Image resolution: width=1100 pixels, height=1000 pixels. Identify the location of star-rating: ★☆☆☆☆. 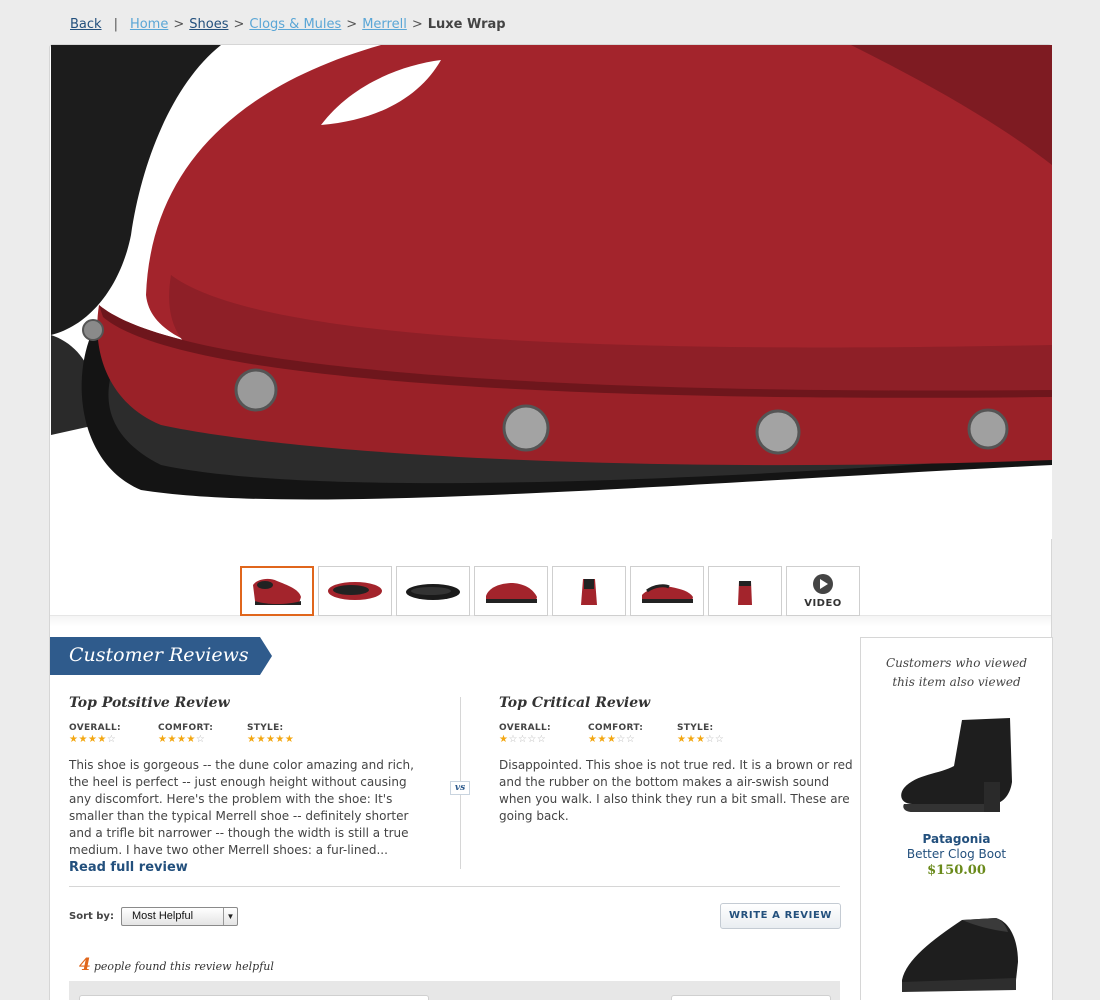
(543, 740).